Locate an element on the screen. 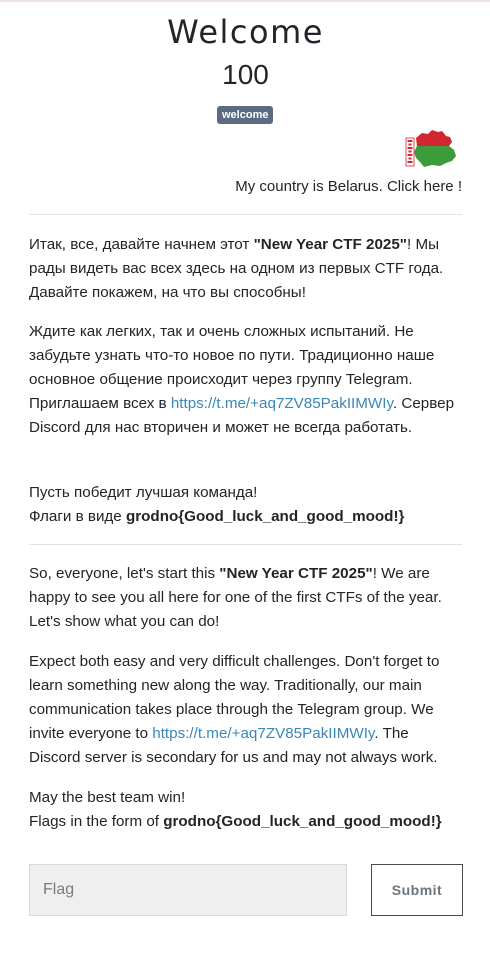 The height and width of the screenshot is (959, 490). submit-button: Submit is located at coordinates (417, 890).